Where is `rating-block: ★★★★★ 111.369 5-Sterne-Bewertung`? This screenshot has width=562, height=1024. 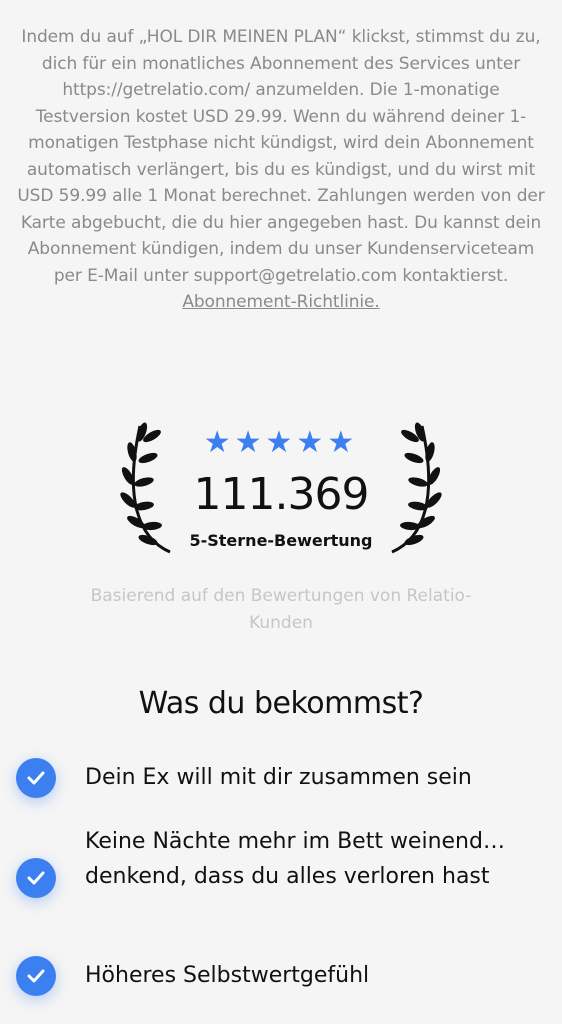
rating-block: ★★★★★ 111.369 5-Sterne-Bewertung is located at coordinates (281, 488).